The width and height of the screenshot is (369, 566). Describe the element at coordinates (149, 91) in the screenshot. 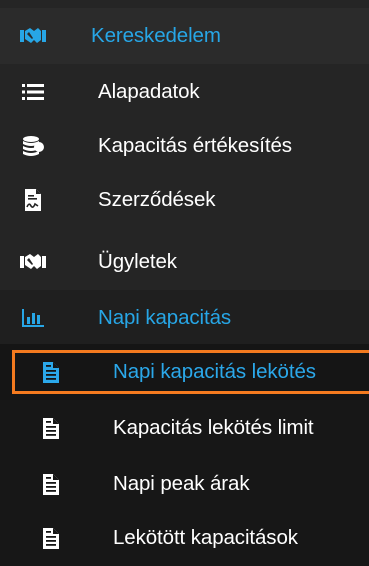

I see `menu-item-label: Alapadatok` at that location.